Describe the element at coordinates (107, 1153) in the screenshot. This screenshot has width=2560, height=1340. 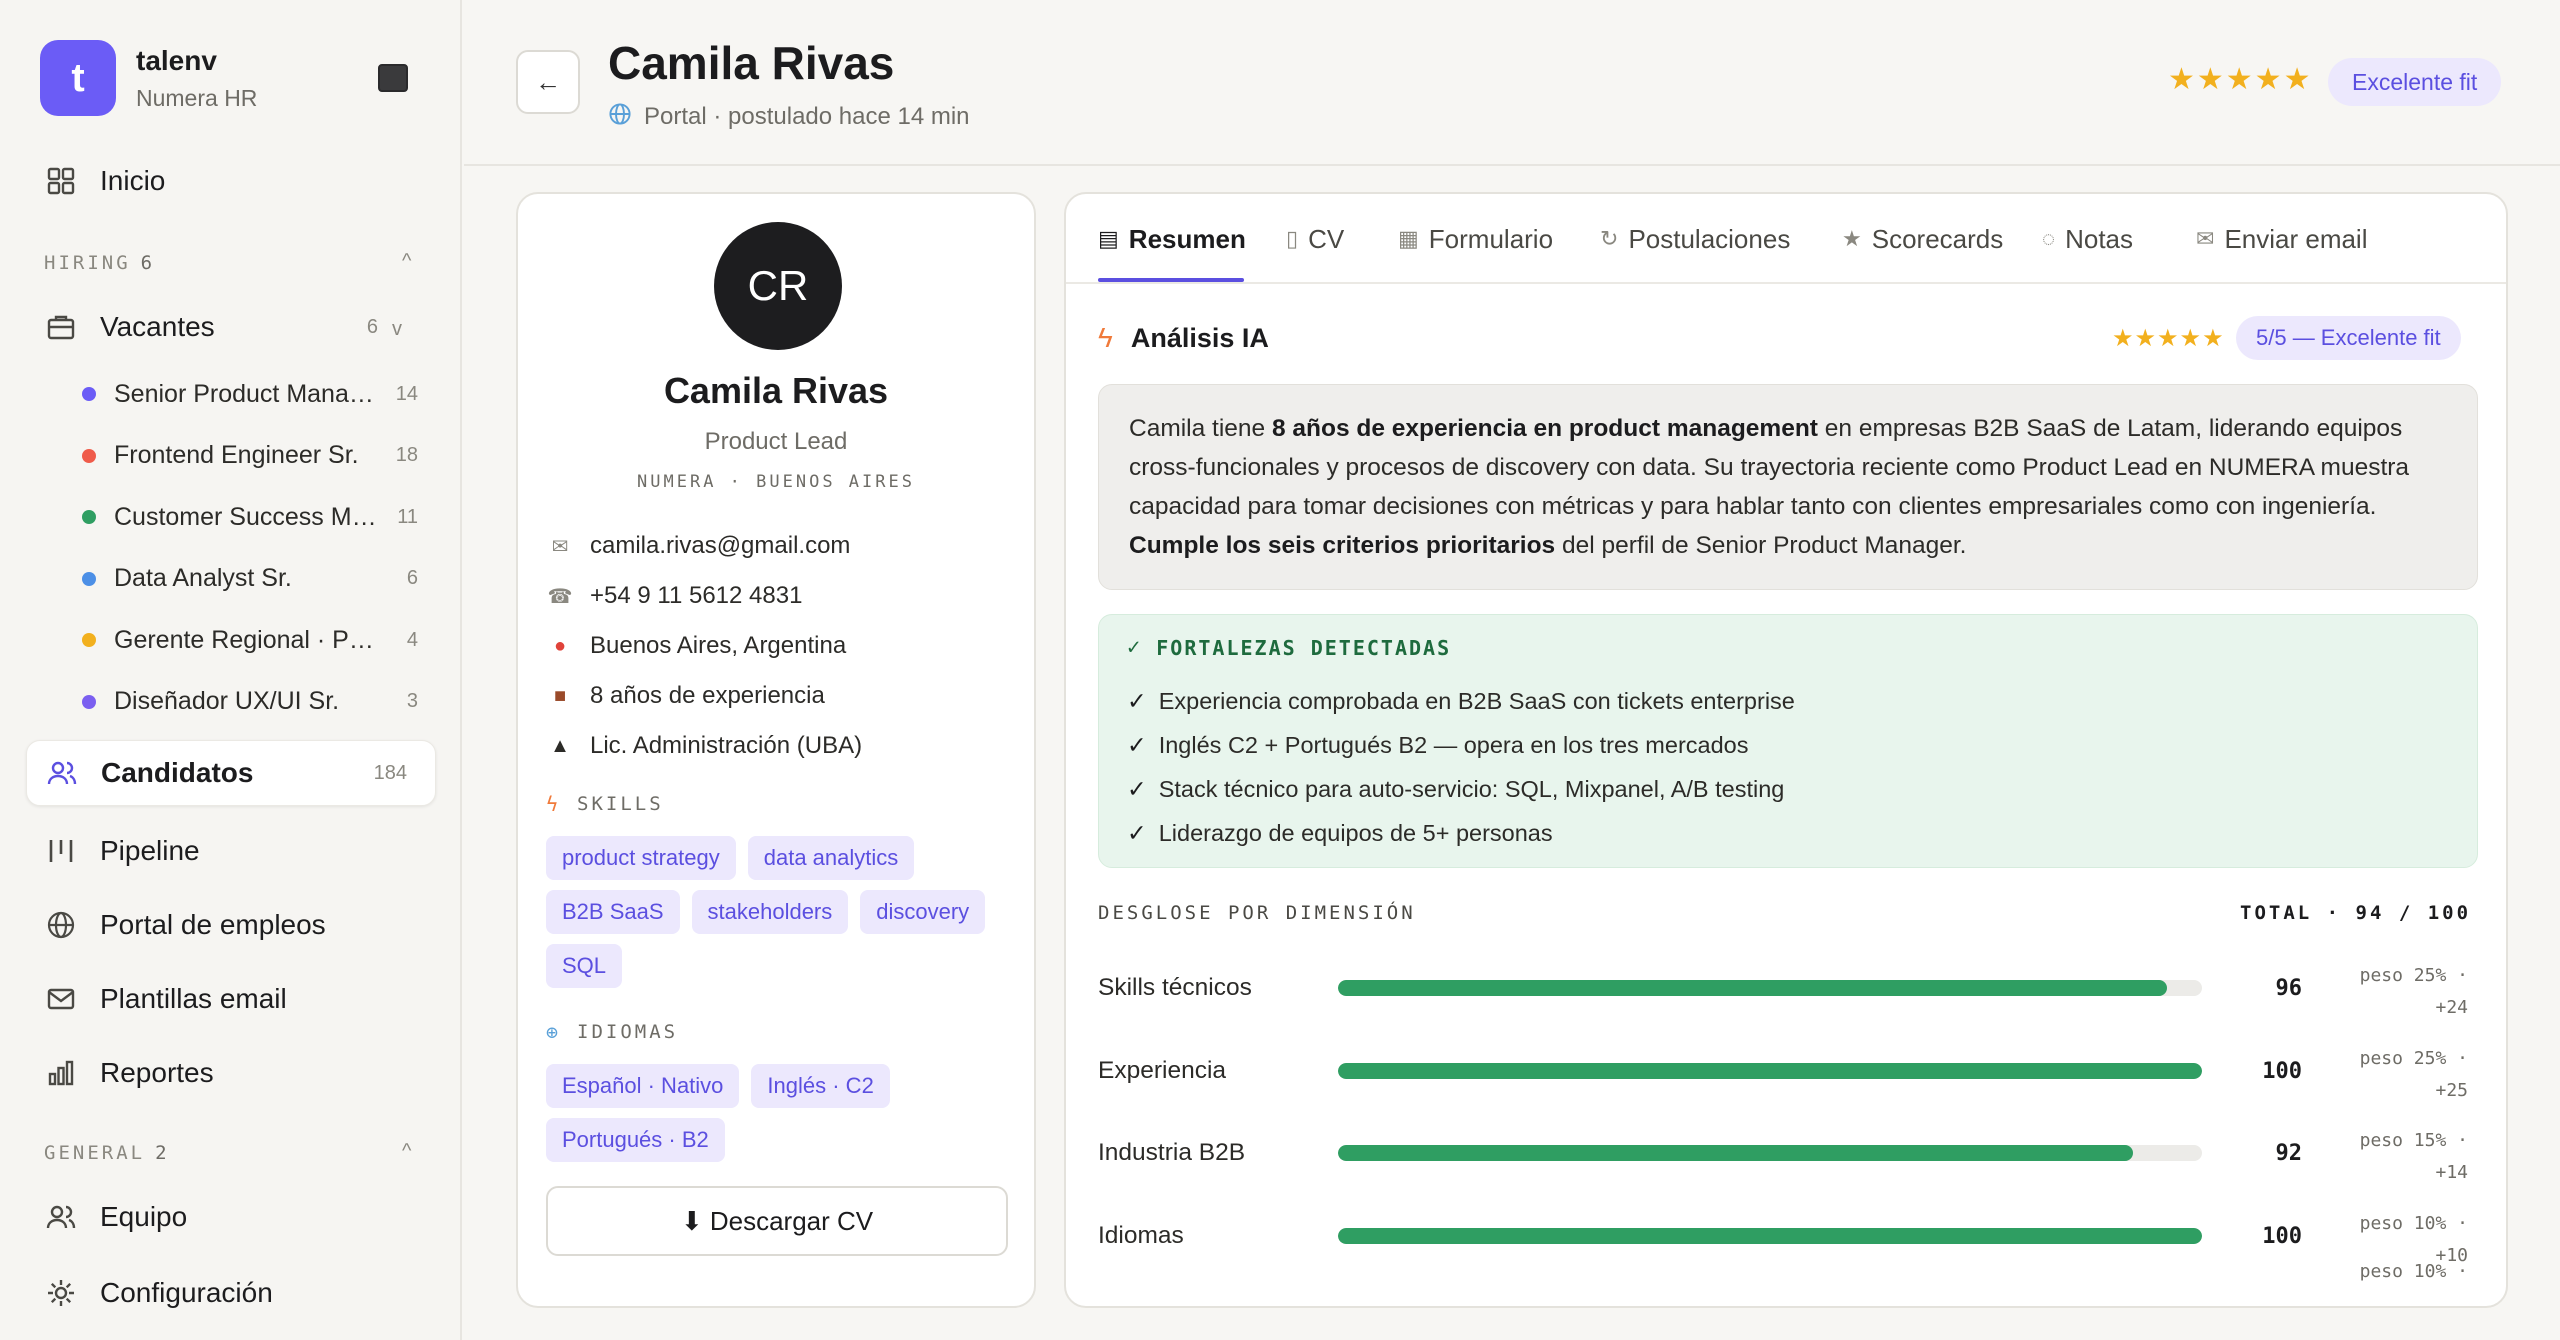
I see `section-general: GENERAL 2` at that location.